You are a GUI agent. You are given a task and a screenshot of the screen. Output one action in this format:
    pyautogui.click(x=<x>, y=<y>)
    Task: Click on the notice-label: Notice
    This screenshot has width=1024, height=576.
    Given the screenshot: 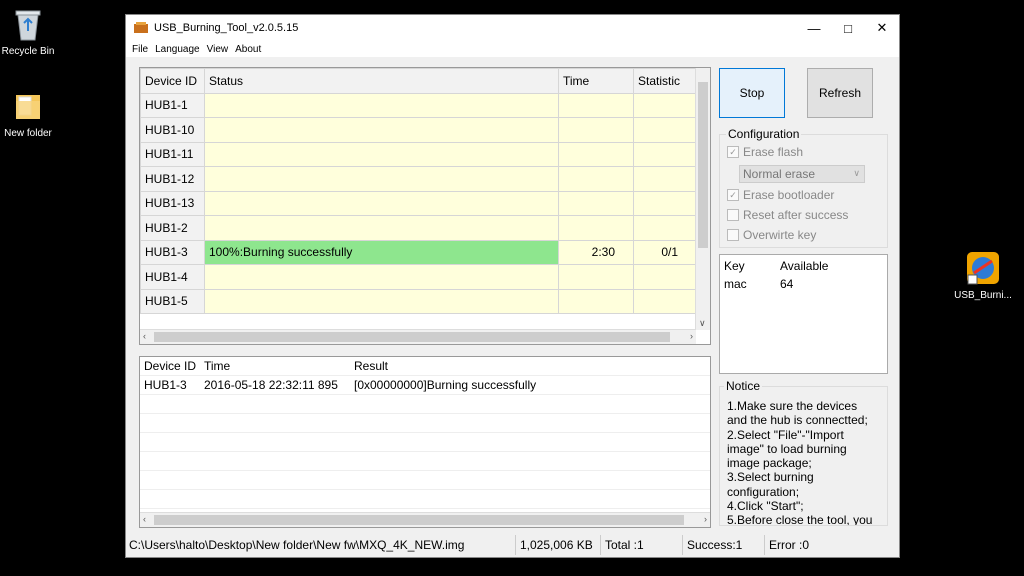 What is the action you would take?
    pyautogui.click(x=743, y=386)
    